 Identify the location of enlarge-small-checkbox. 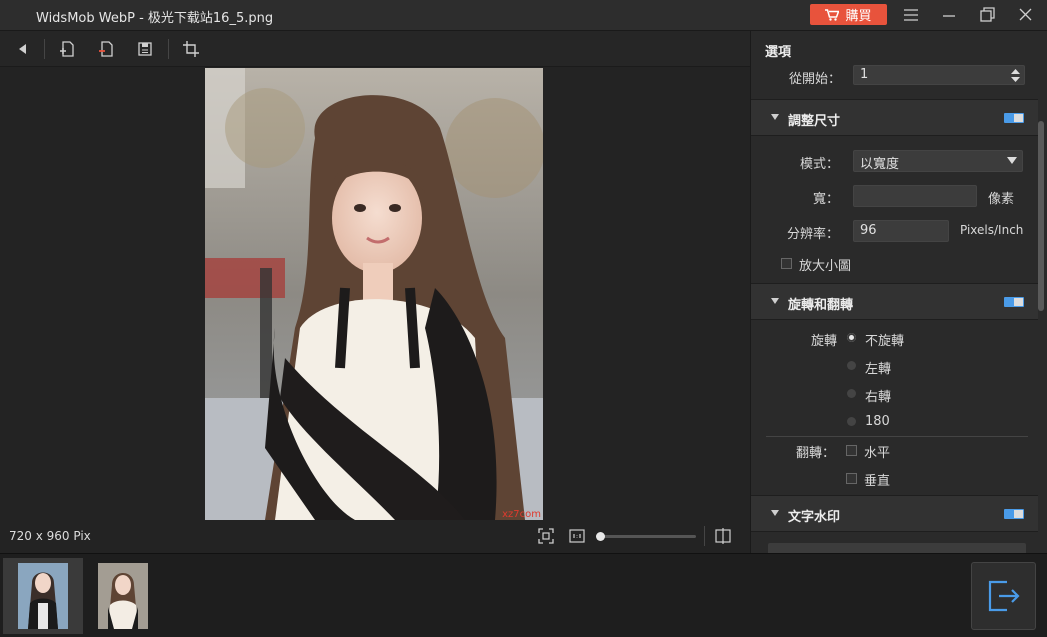
(786, 263).